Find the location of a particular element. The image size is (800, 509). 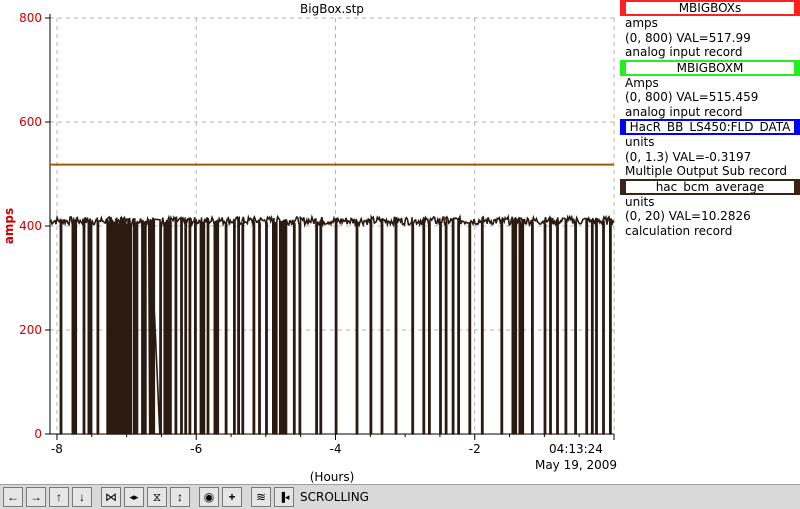

scale-icon: ≋ is located at coordinates (261, 497).